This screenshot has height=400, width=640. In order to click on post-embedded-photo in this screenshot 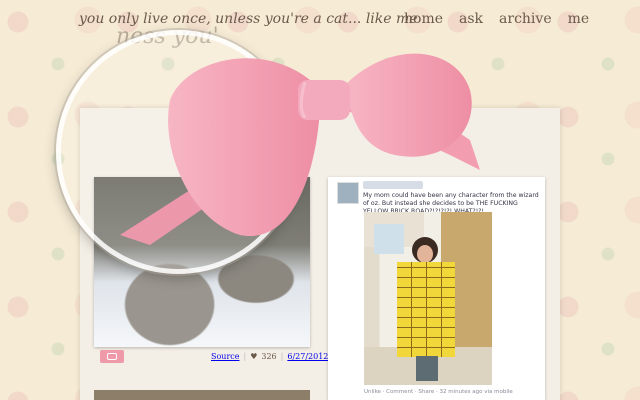, I will do `click(428, 298)`.